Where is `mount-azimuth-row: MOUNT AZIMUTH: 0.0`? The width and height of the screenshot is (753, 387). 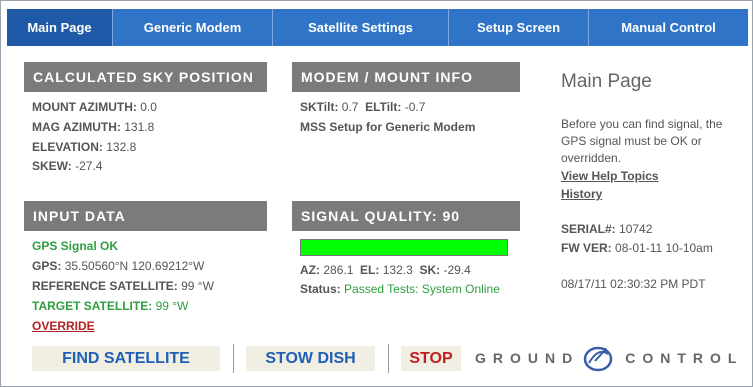 mount-azimuth-row: MOUNT AZIMUTH: 0.0 is located at coordinates (94, 107).